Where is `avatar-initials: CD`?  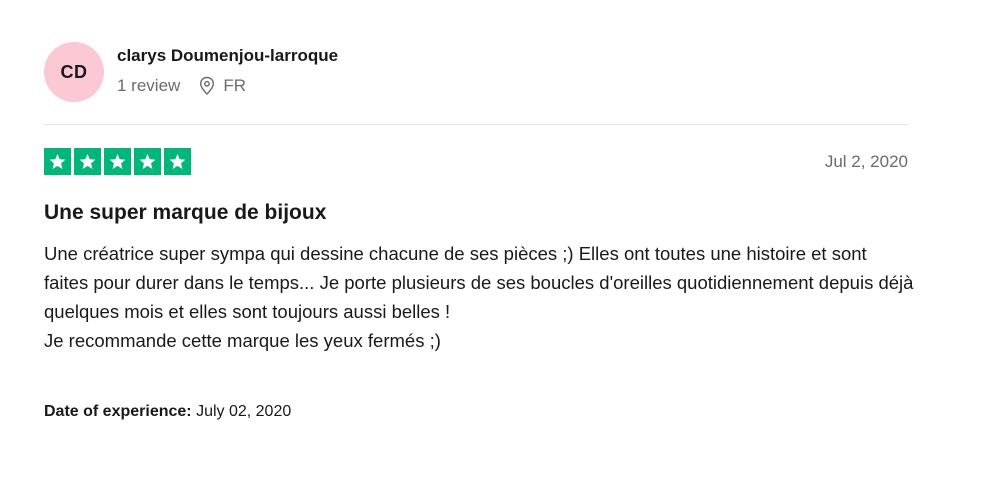 avatar-initials: CD is located at coordinates (74, 71).